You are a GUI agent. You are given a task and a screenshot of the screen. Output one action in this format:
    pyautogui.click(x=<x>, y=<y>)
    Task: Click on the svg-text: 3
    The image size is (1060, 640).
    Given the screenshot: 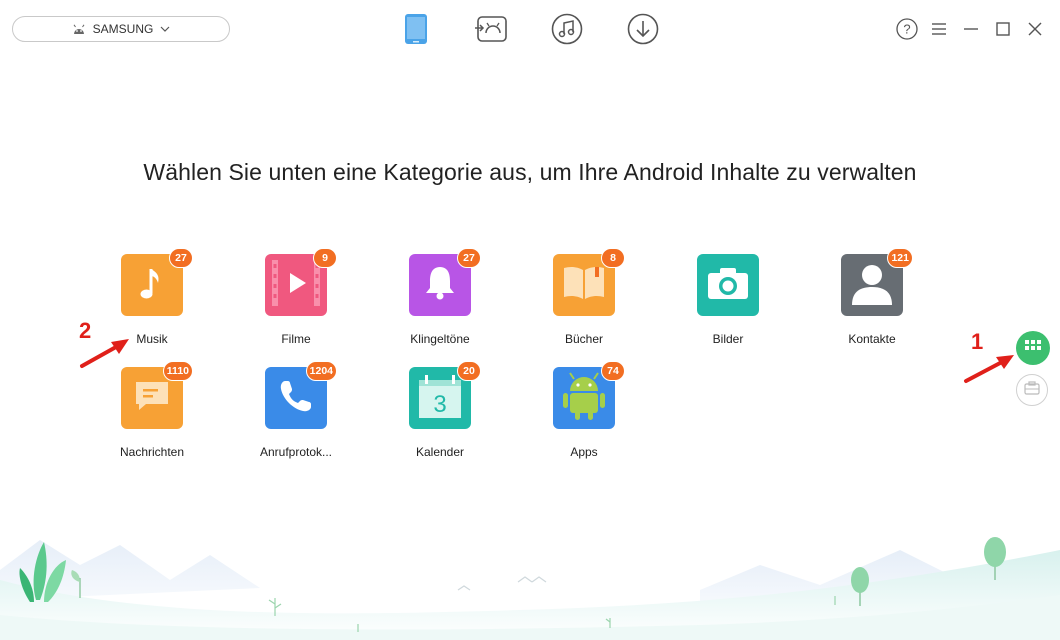 What is the action you would take?
    pyautogui.click(x=439, y=404)
    